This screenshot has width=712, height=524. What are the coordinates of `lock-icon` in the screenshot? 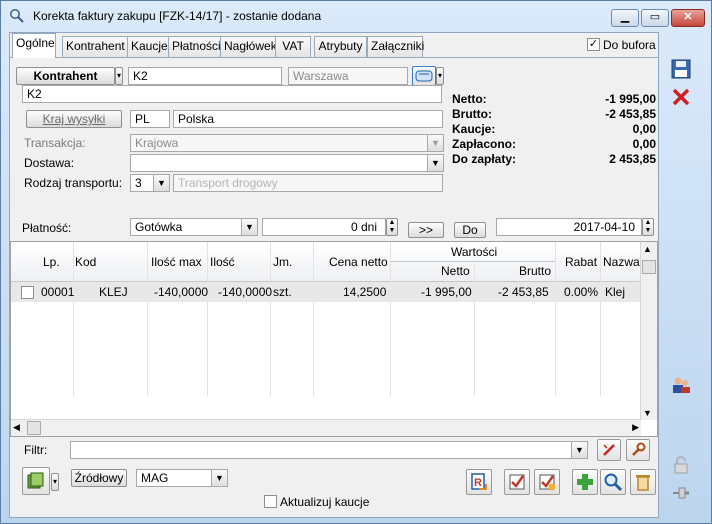 It's located at (681, 465).